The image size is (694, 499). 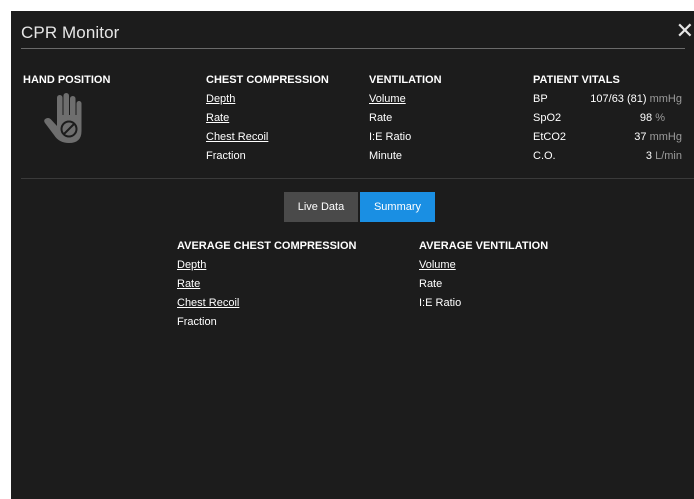 I want to click on vital-bp-reading: 107/63 (81) mmHg, so click(x=636, y=99).